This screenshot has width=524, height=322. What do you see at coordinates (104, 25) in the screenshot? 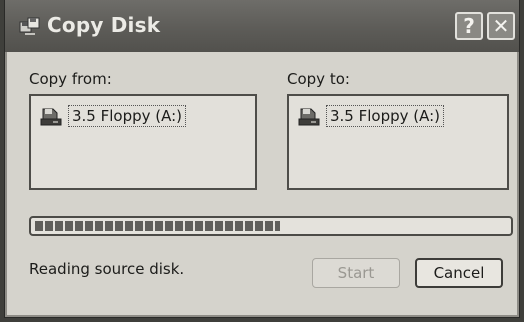
I see `window-title: Copy Disk` at bounding box center [104, 25].